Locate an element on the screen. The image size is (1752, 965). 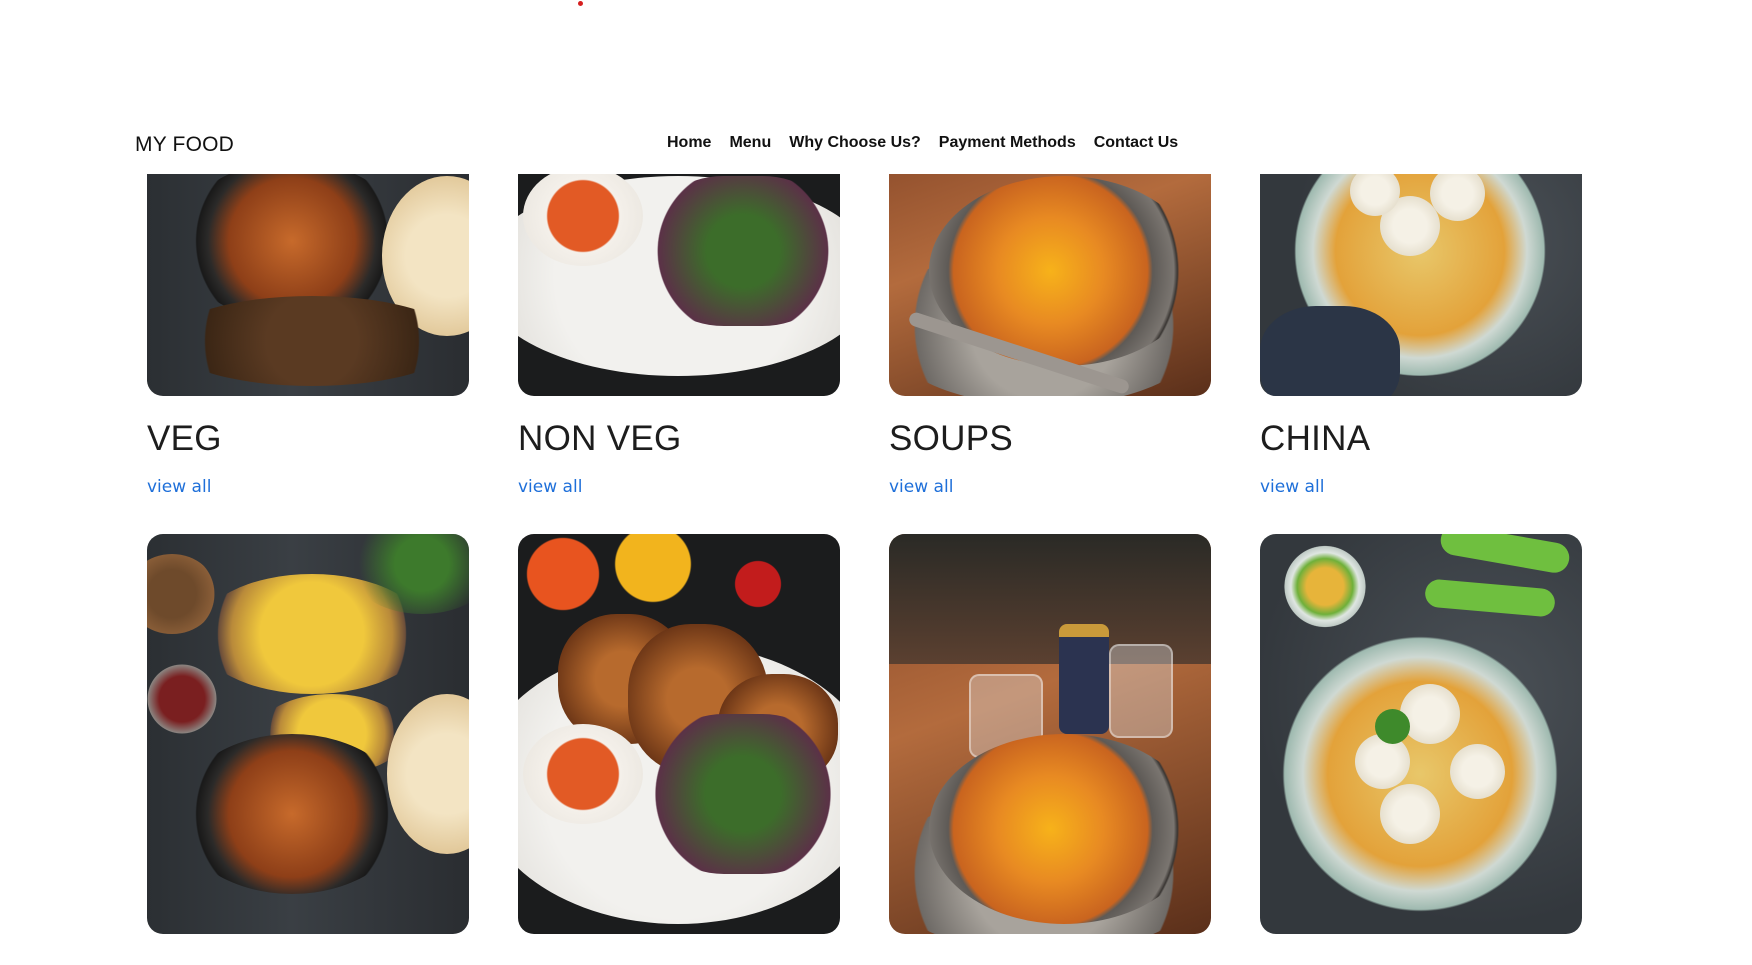
category-card-veg: VEG view all is located at coordinates (308, 354).